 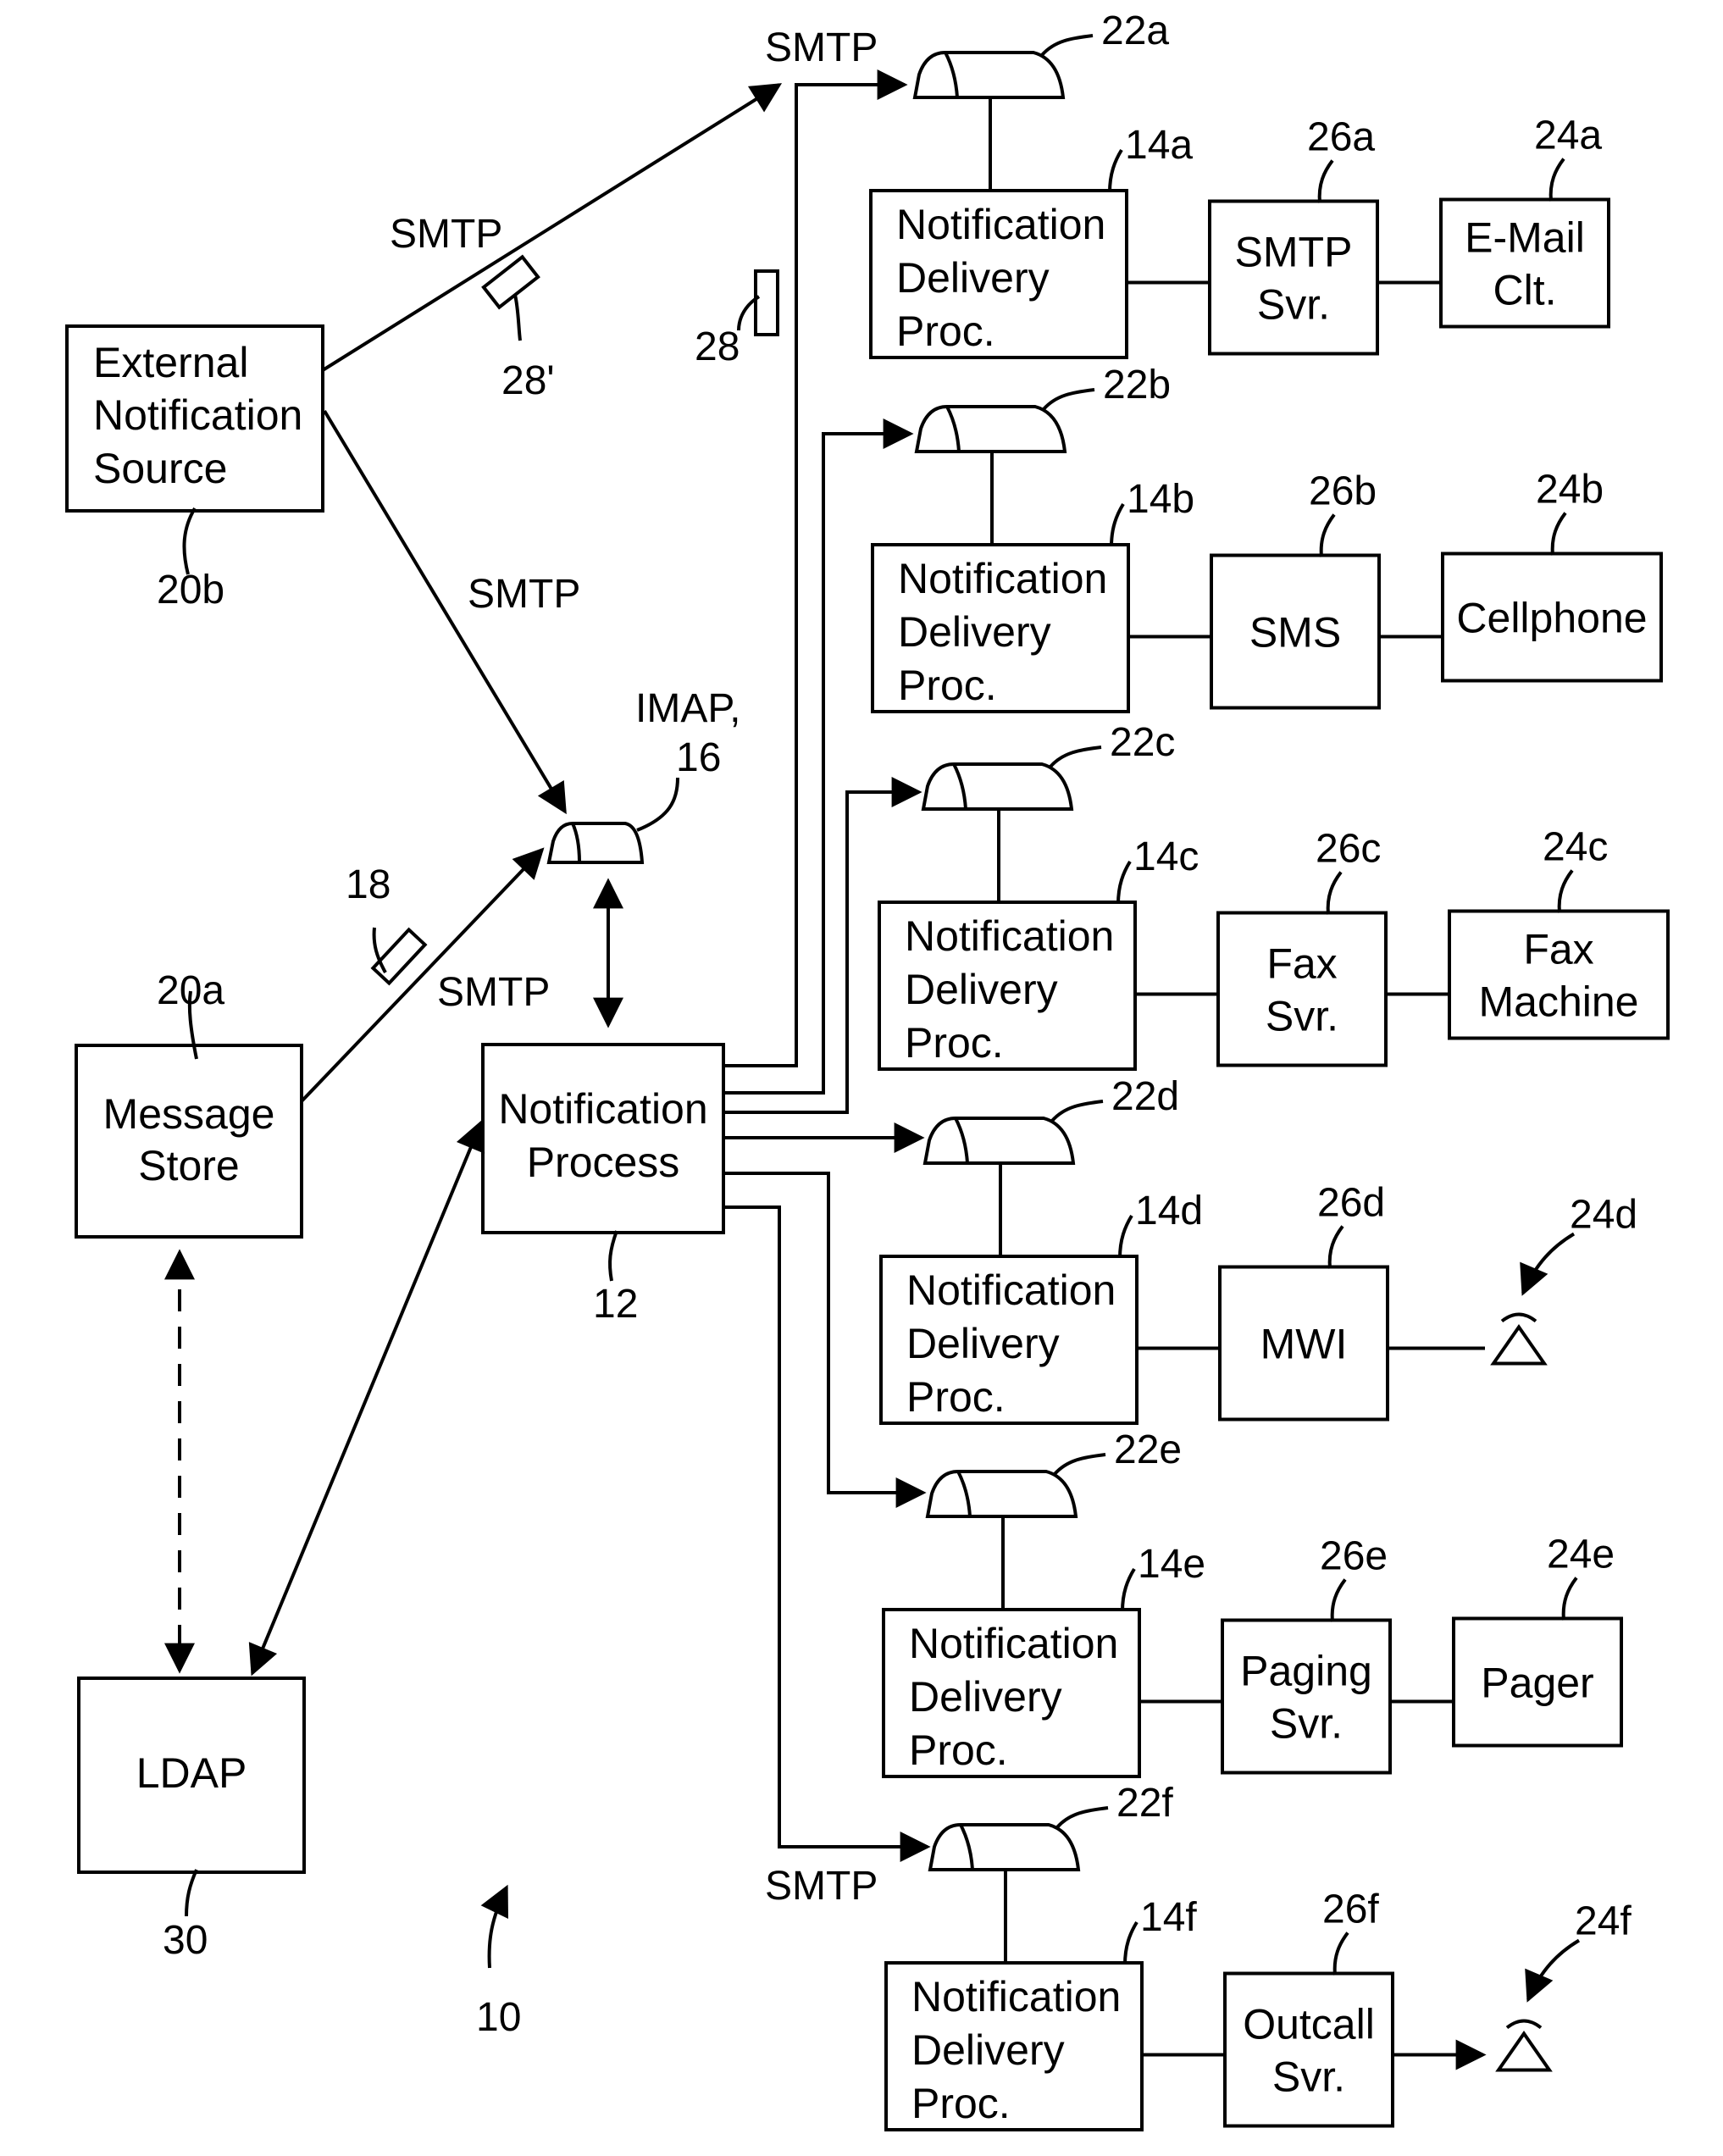 I want to click on queue-22c, so click(x=997, y=786).